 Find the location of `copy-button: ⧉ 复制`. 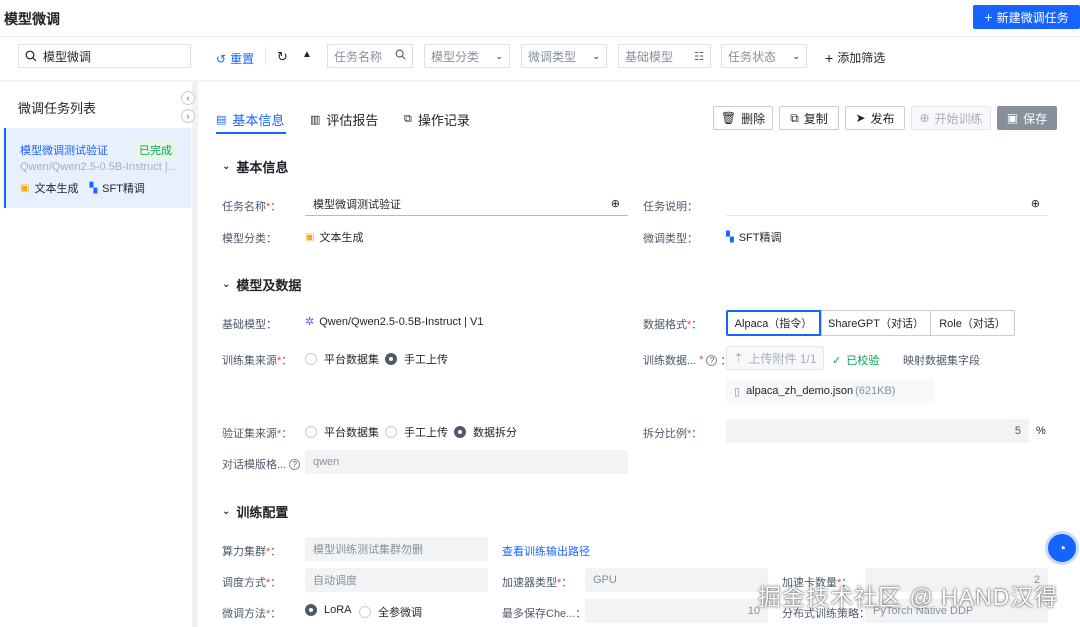

copy-button: ⧉ 复制 is located at coordinates (809, 118).